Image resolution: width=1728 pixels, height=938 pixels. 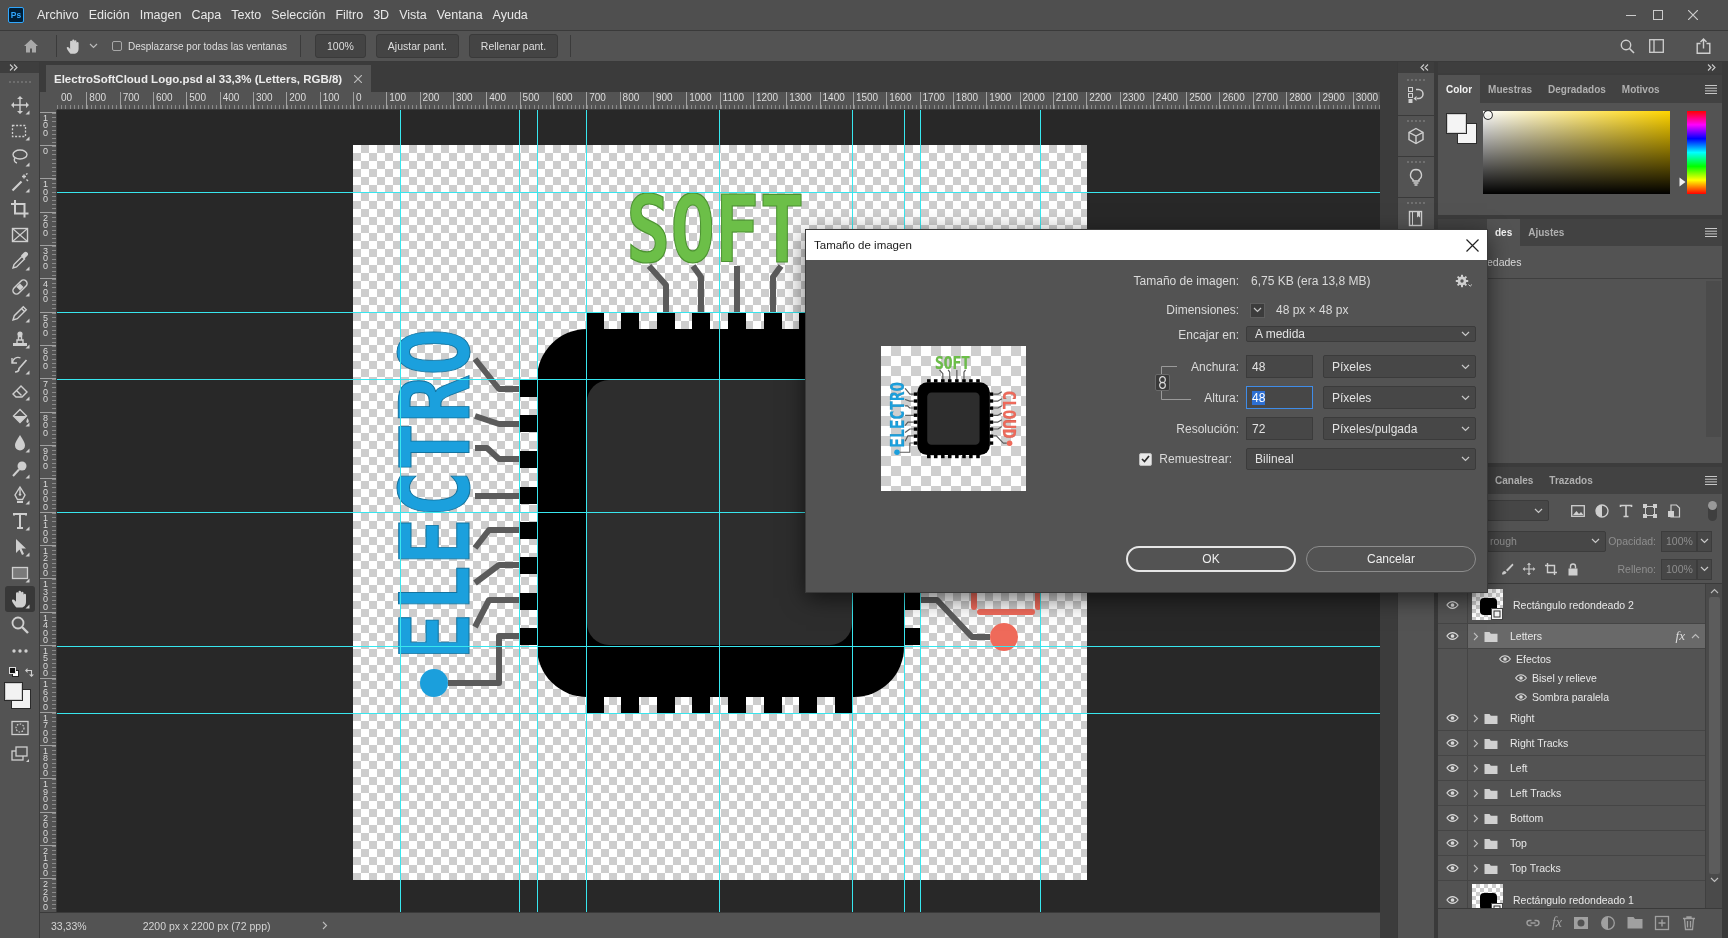 What do you see at coordinates (1571, 743) in the screenshot?
I see `layer-row: Right Tracks` at bounding box center [1571, 743].